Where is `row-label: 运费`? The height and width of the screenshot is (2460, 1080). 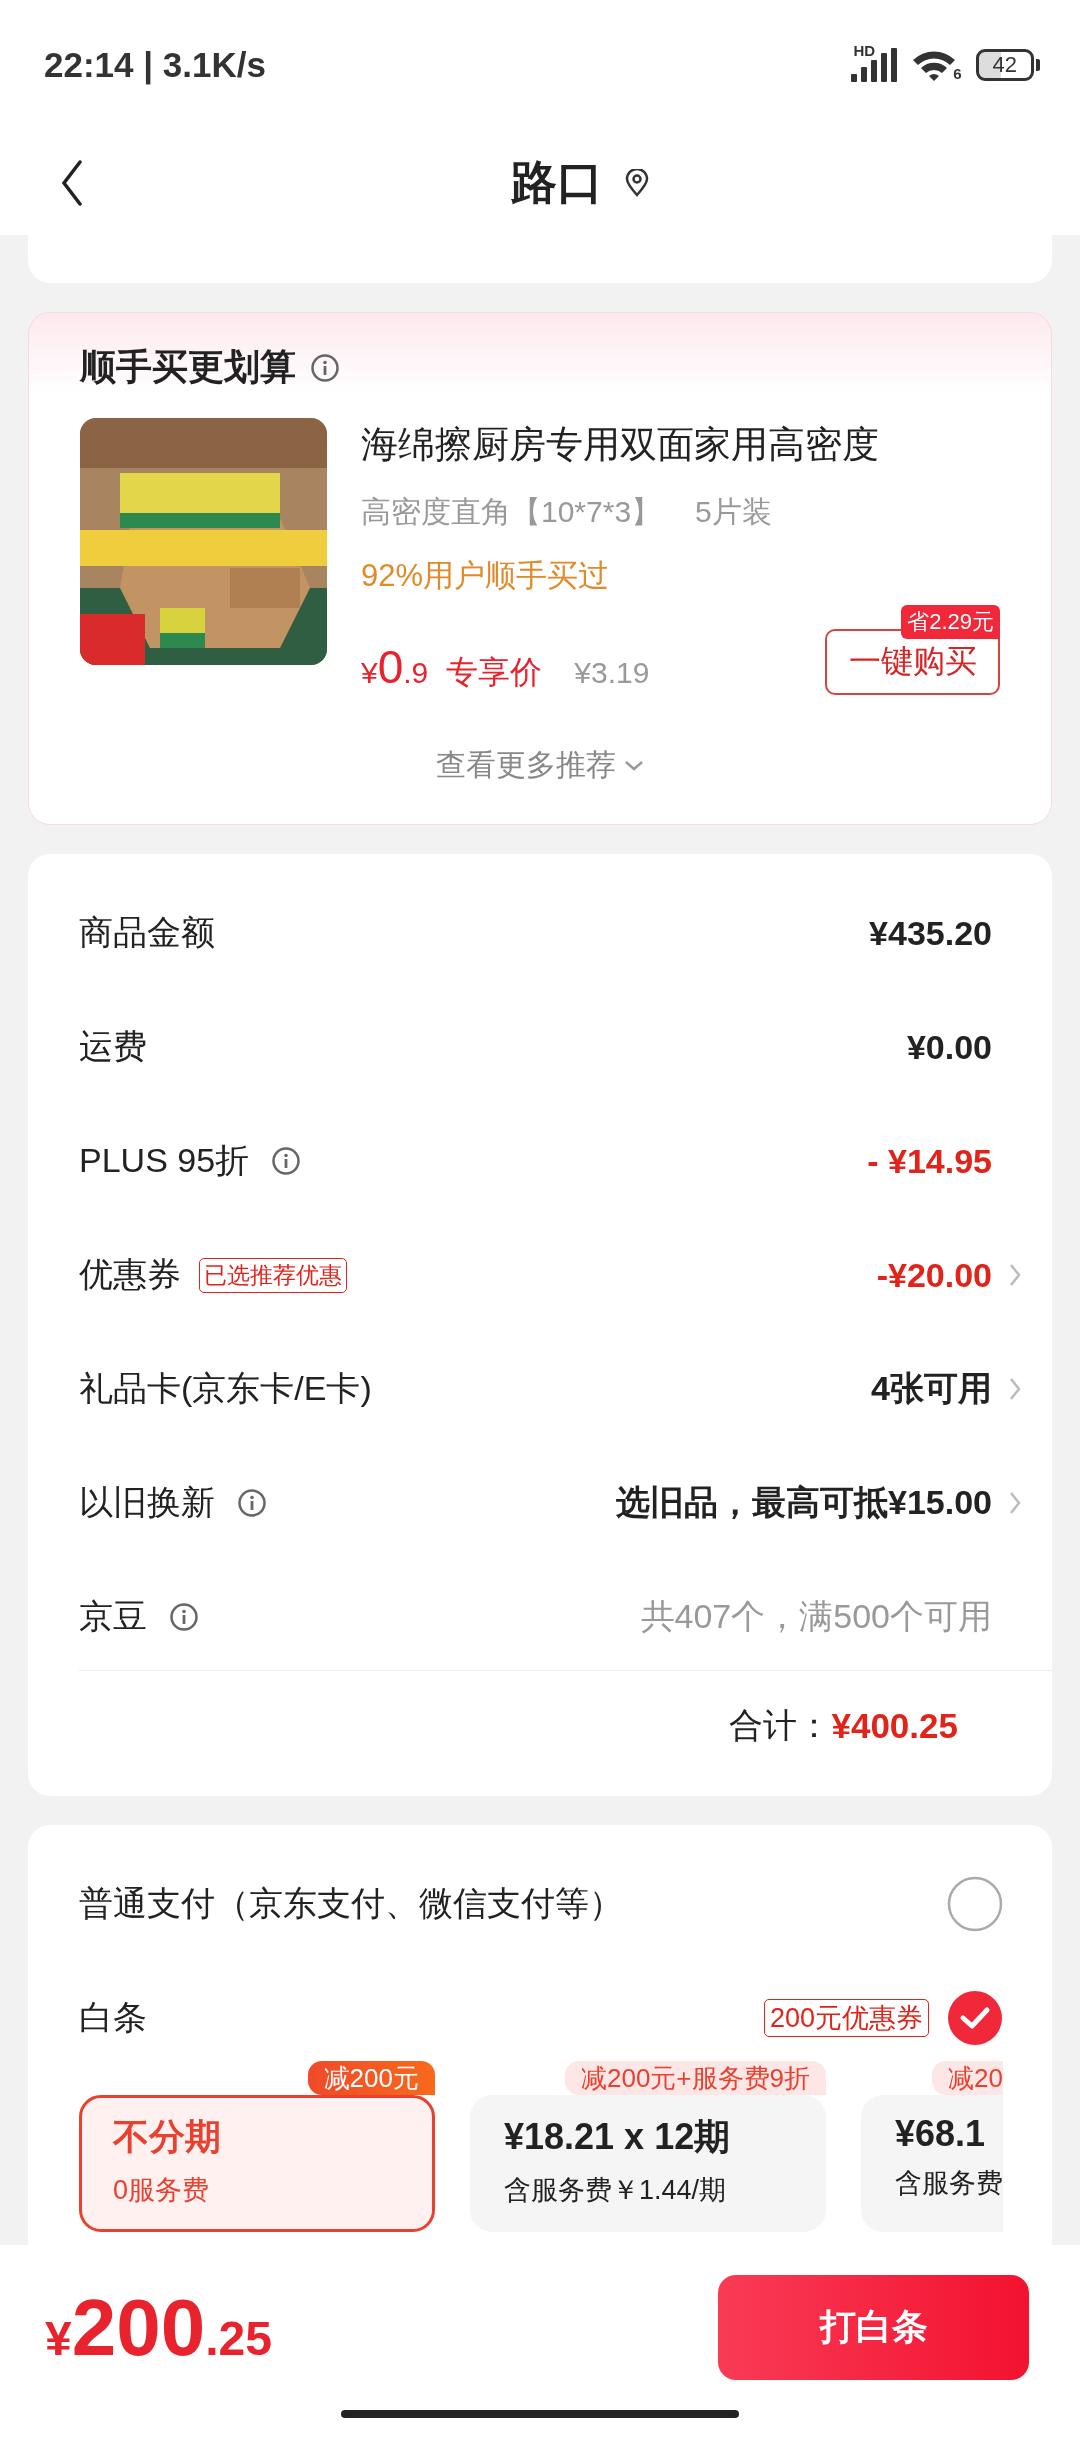
row-label: 运费 is located at coordinates (113, 1046).